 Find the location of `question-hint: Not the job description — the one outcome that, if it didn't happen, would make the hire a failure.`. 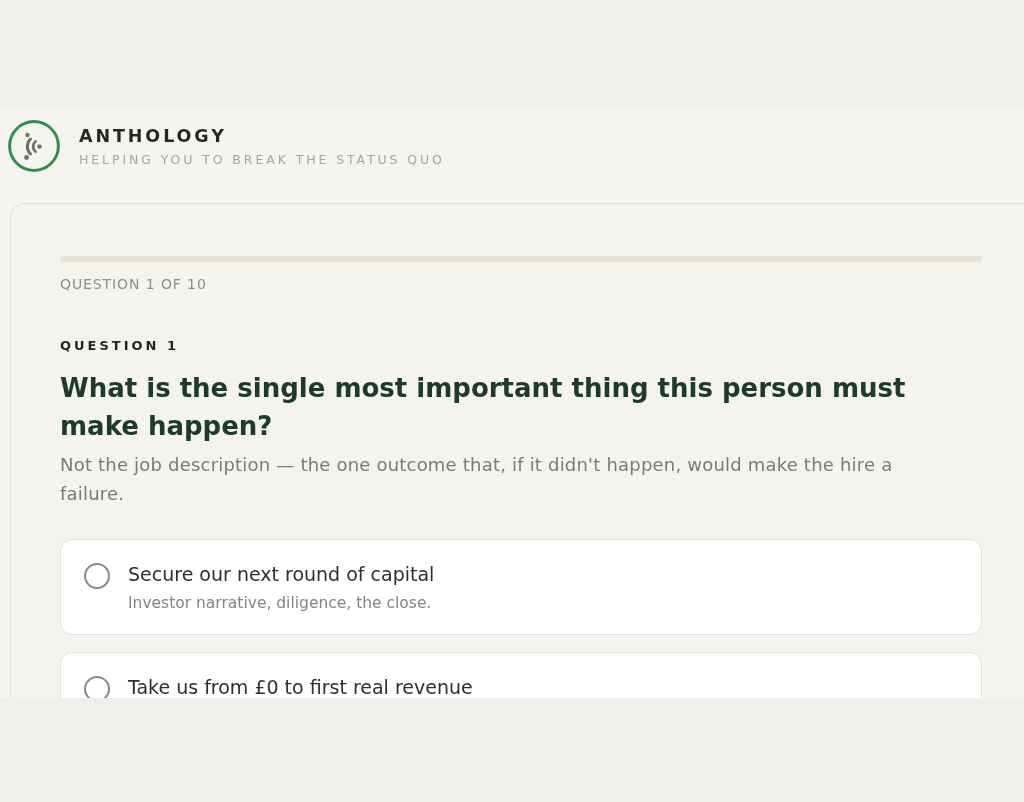

question-hint: Not the job description — the one outcome that, if it didn't happen, would make the hire a failure. is located at coordinates (477, 479).